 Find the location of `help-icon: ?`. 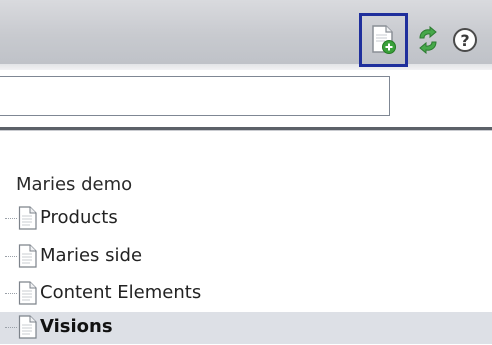

help-icon: ? is located at coordinates (465, 40).